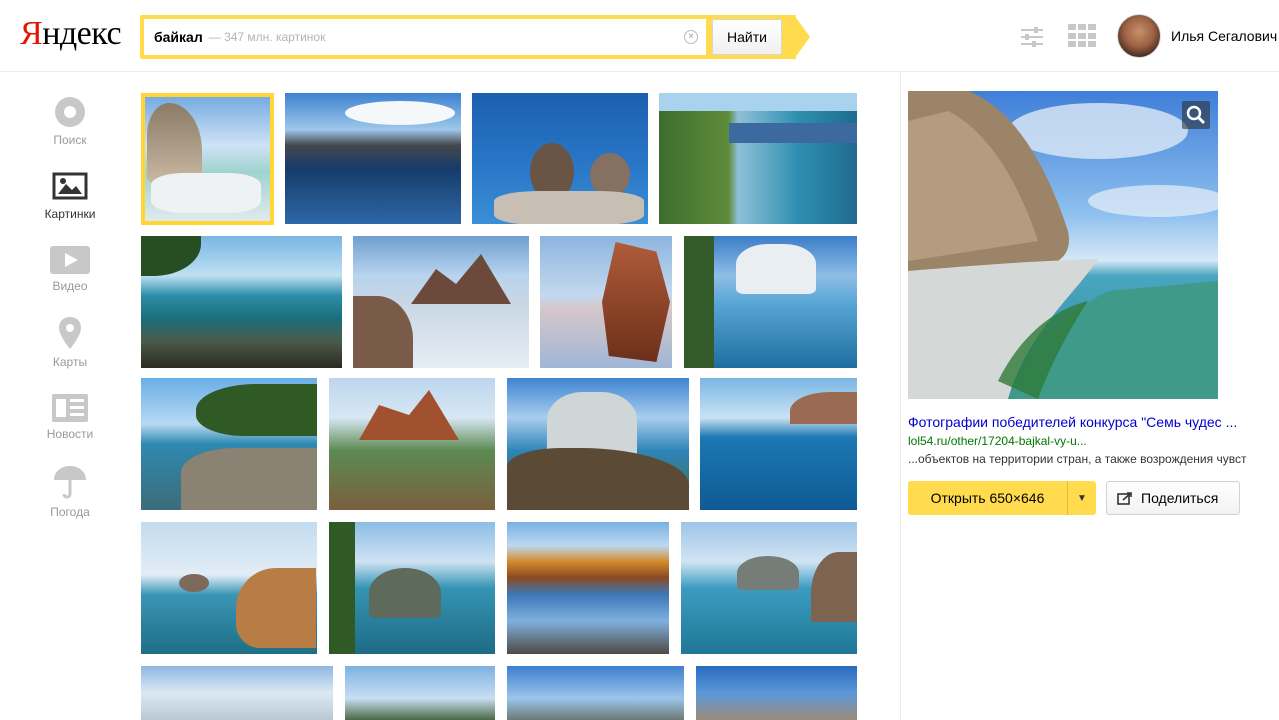  What do you see at coordinates (1224, 36) in the screenshot?
I see `username: Илья Сегалович` at bounding box center [1224, 36].